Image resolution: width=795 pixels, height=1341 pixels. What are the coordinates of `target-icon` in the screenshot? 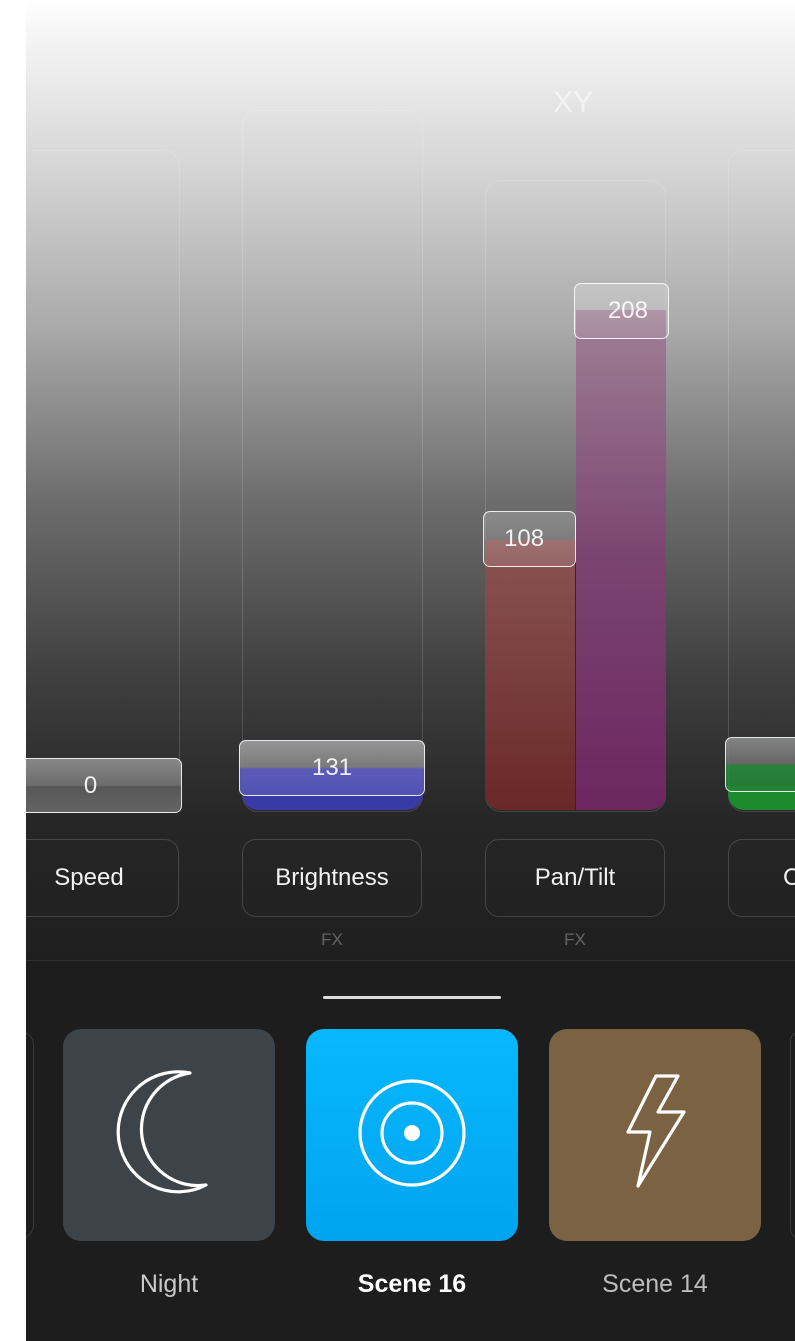 It's located at (412, 1135).